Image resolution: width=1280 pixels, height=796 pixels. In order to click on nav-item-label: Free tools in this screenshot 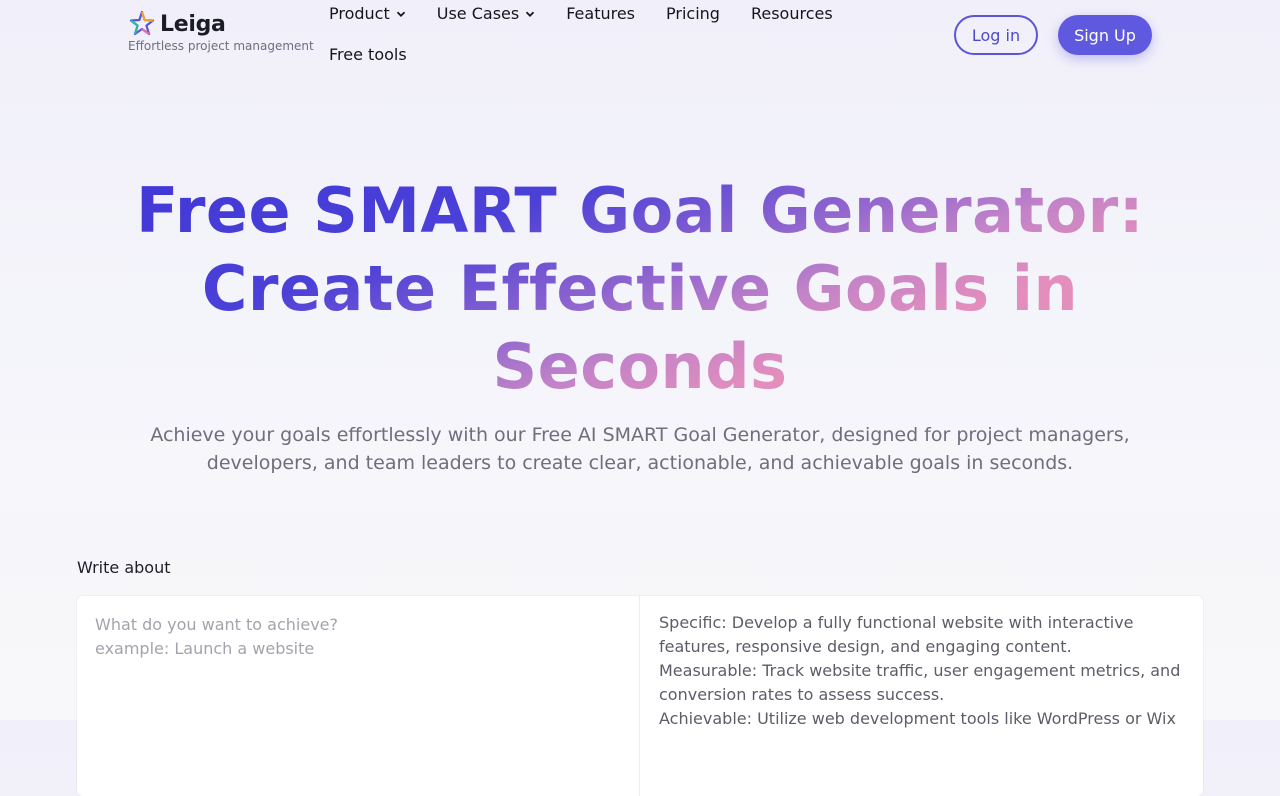, I will do `click(368, 54)`.